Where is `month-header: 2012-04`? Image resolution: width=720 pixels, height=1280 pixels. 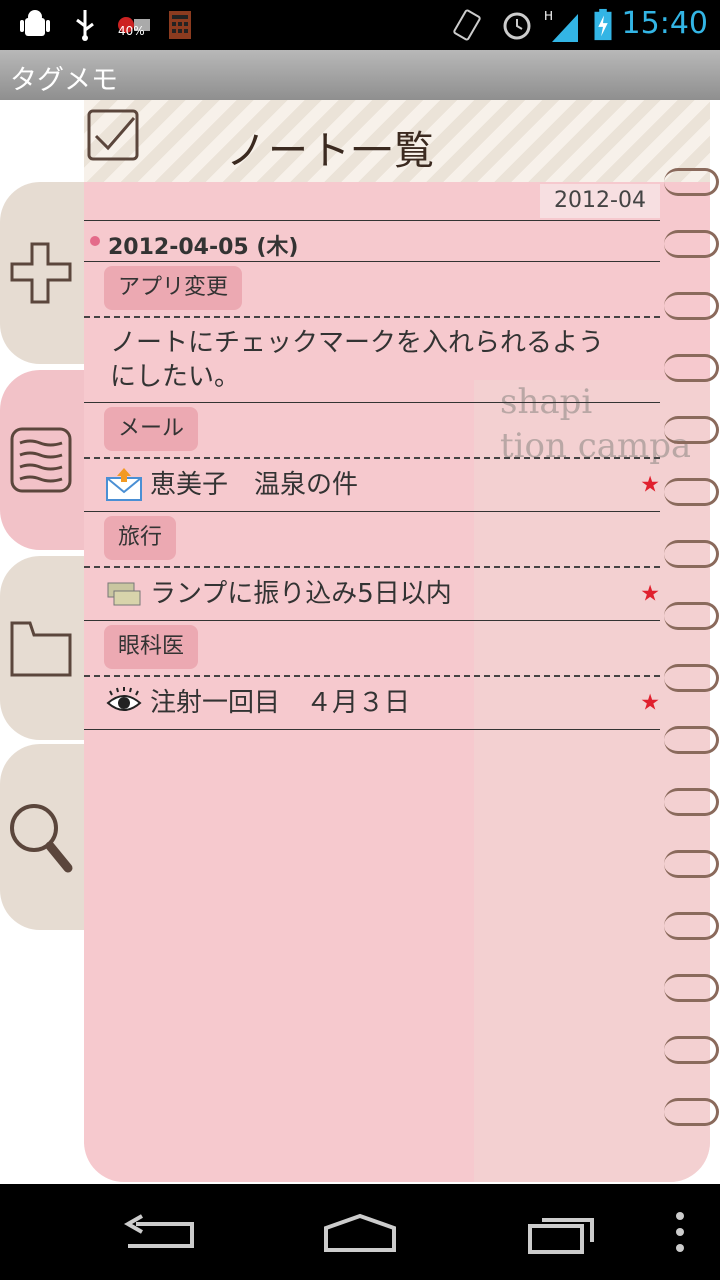 month-header: 2012-04 is located at coordinates (372, 200).